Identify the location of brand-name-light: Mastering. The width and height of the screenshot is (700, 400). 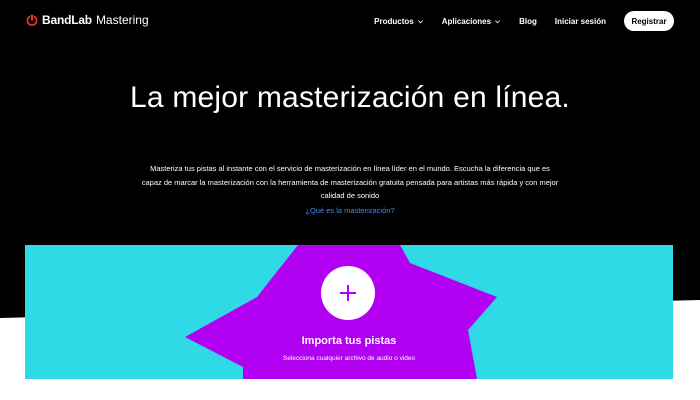
(122, 20).